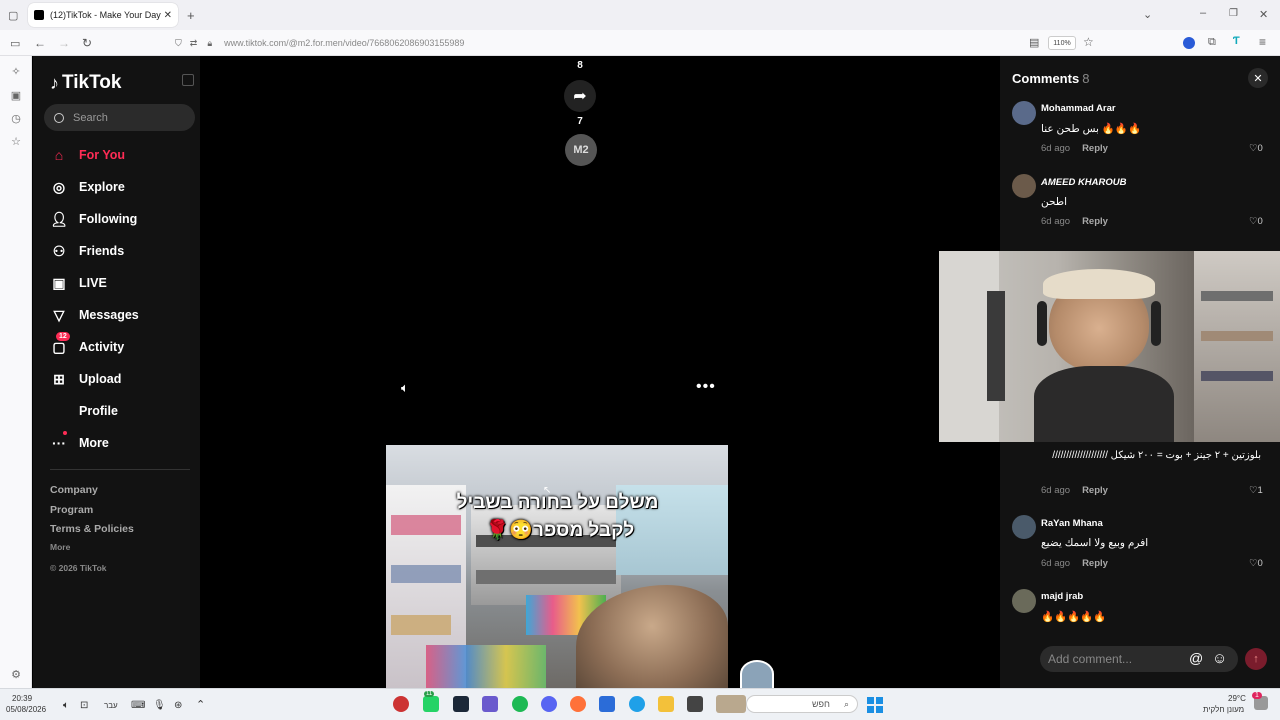 The width and height of the screenshot is (1280, 720). Describe the element at coordinates (200, 704) in the screenshot. I see `tray-expand-icon: ⌃` at that location.